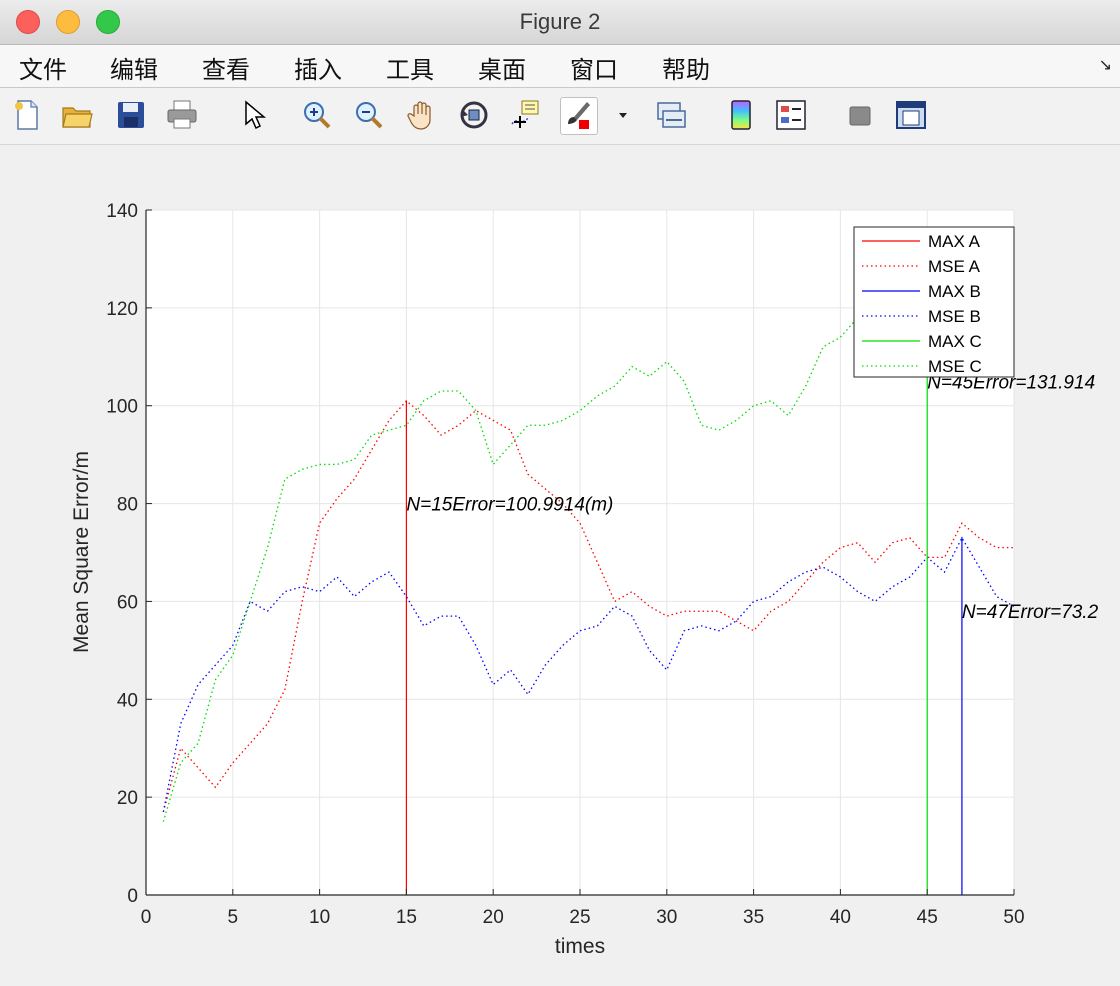 This screenshot has height=986, width=1120. Describe the element at coordinates (127, 505) in the screenshot. I see `y-tick-label: 80` at that location.